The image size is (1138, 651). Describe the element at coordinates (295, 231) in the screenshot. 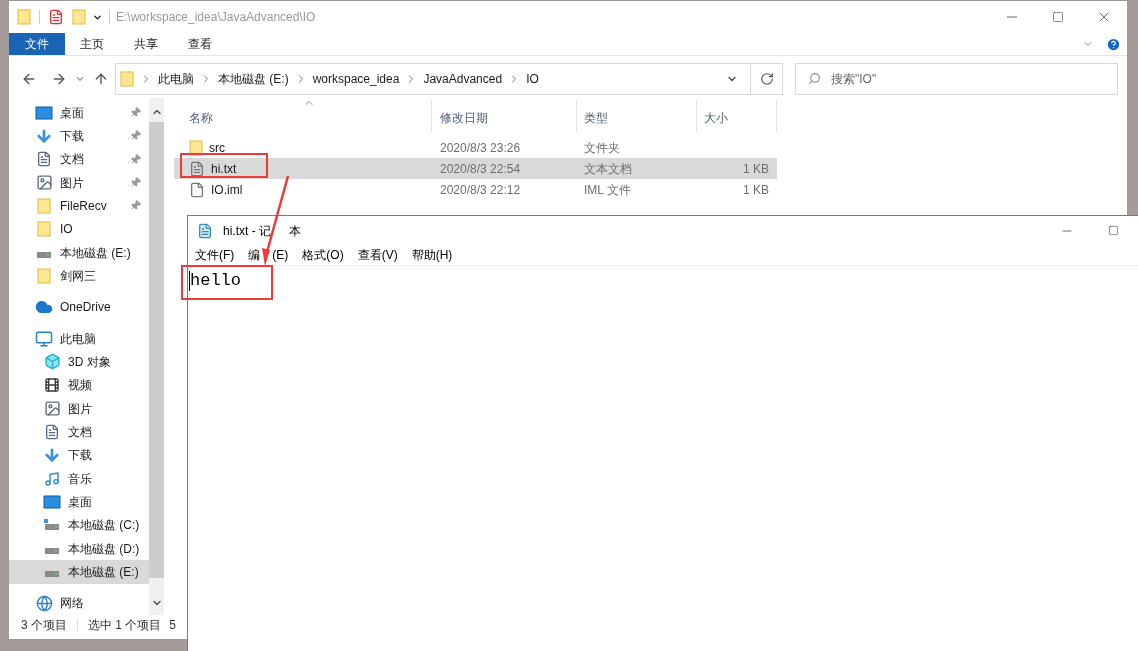

I see `window-title: 本` at that location.